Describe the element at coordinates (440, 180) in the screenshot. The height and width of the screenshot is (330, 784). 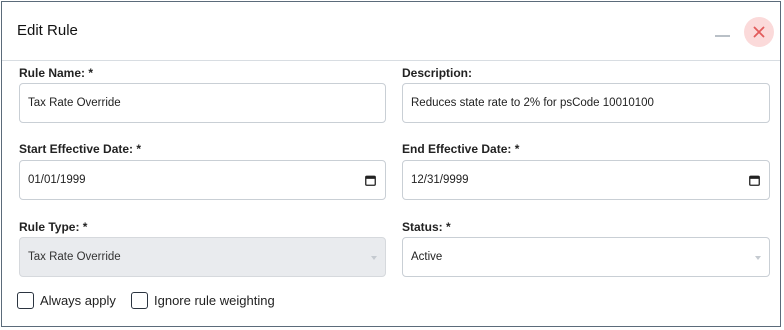
I see `end-date-value: 12/31/9999` at that location.